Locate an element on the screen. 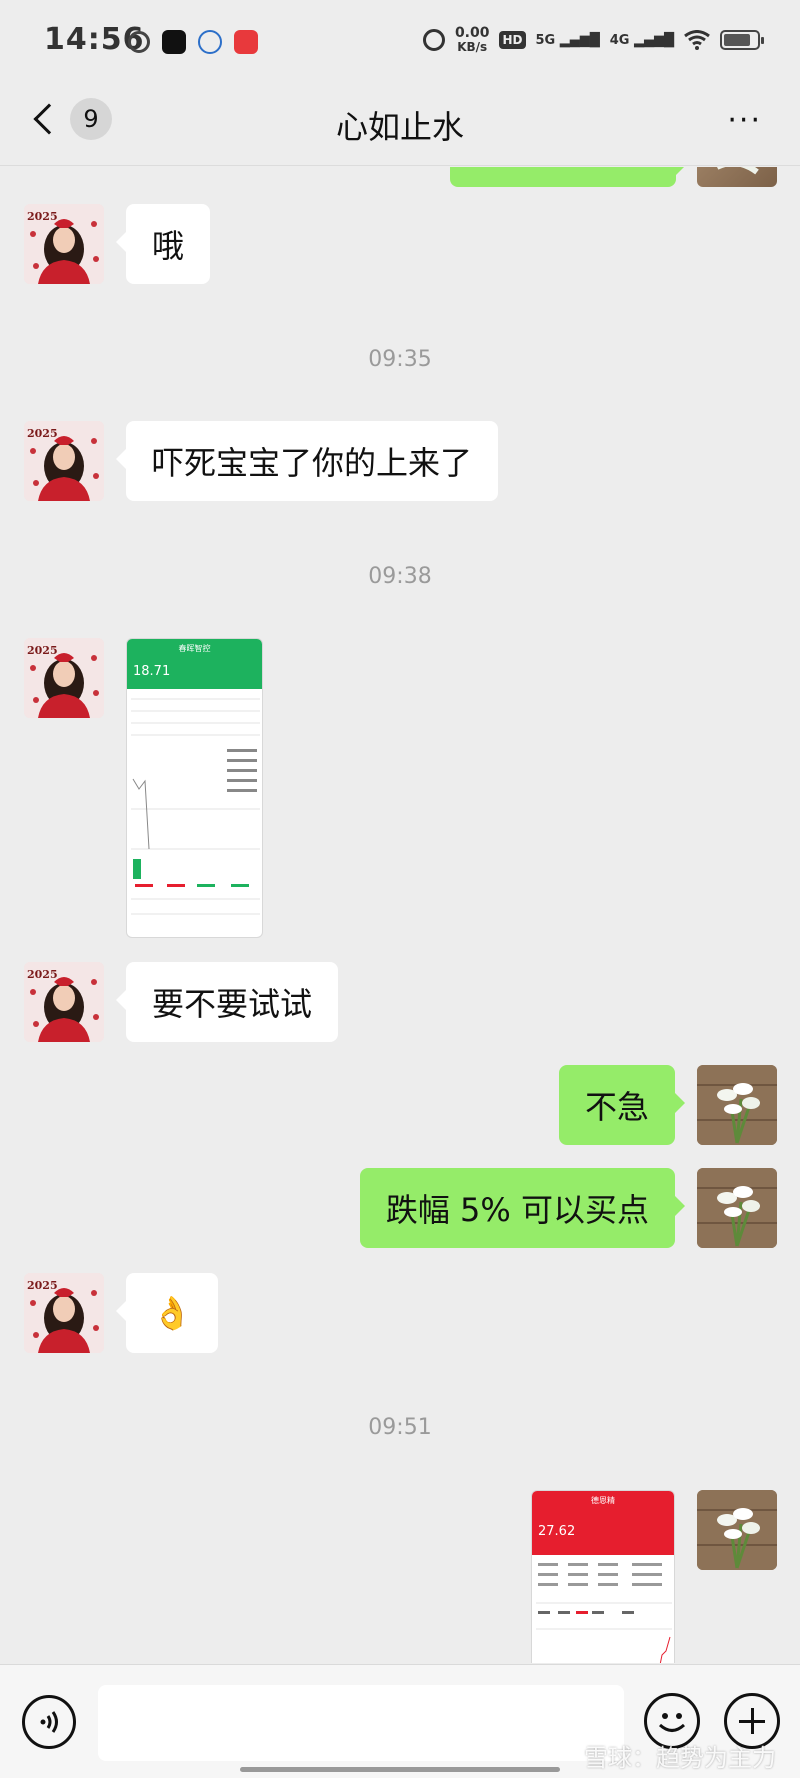 This screenshot has height=1778, width=800. chat-title: 心如止水 is located at coordinates (399, 127).